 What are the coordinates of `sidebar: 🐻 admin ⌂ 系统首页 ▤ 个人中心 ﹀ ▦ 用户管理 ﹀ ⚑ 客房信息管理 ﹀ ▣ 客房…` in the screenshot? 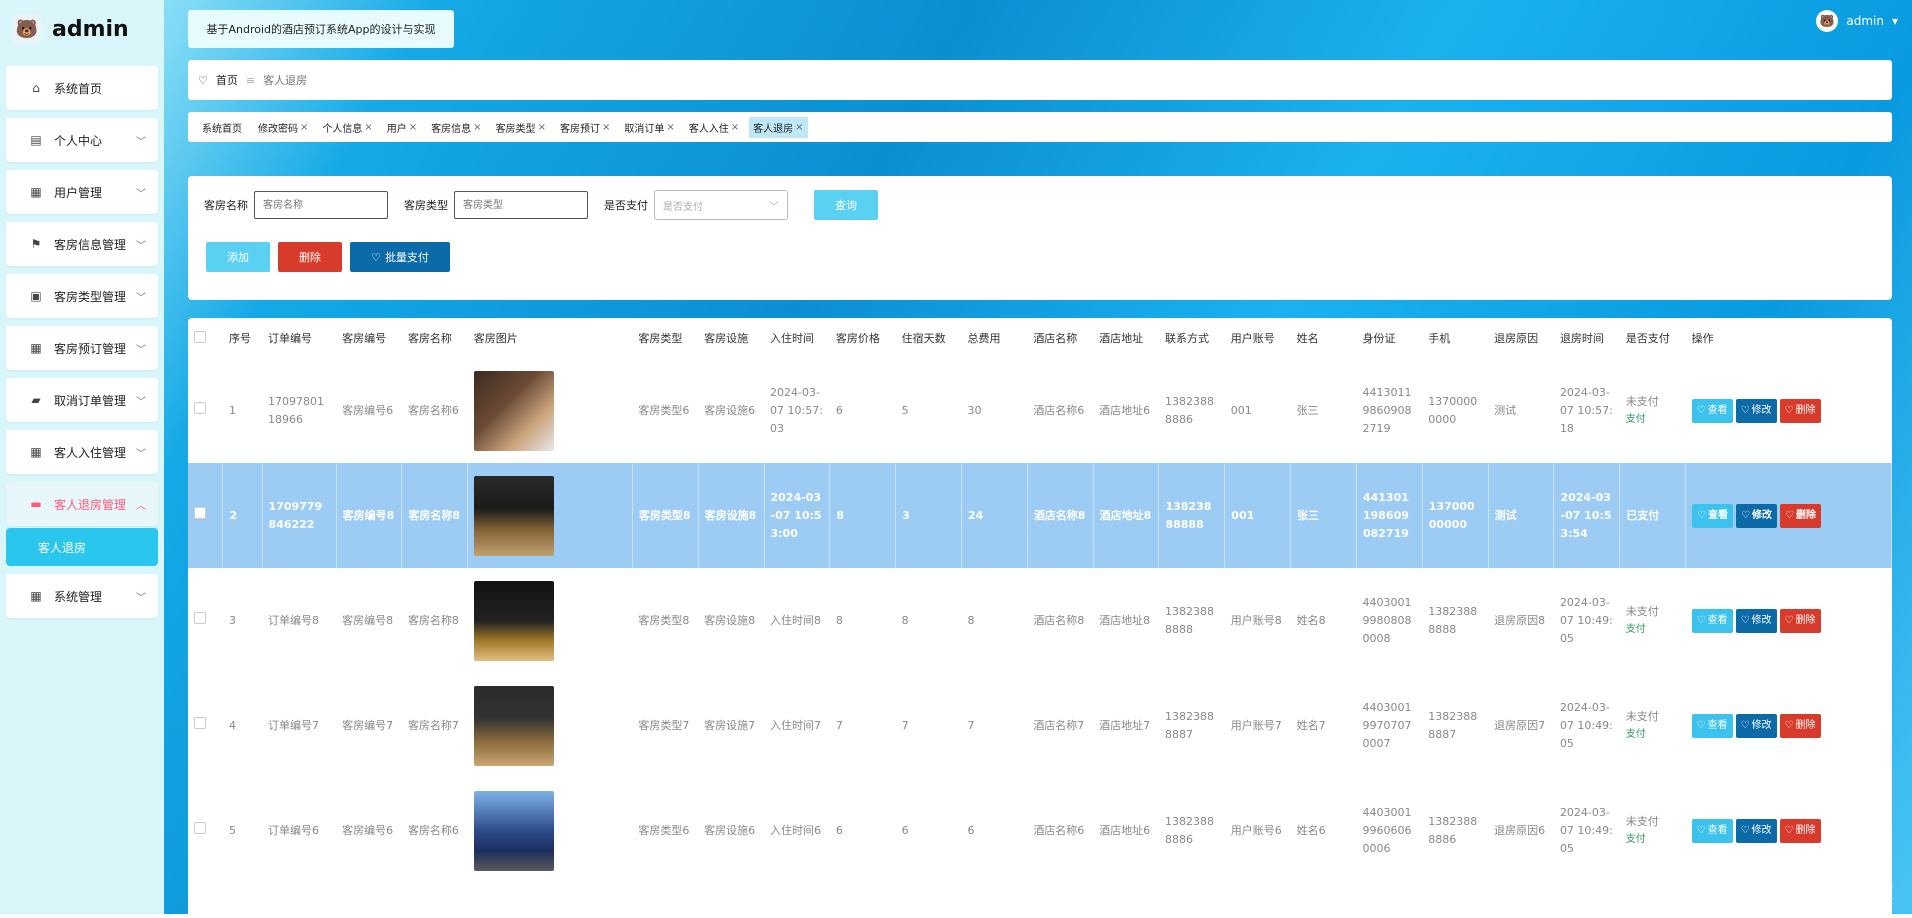 It's located at (82, 457).